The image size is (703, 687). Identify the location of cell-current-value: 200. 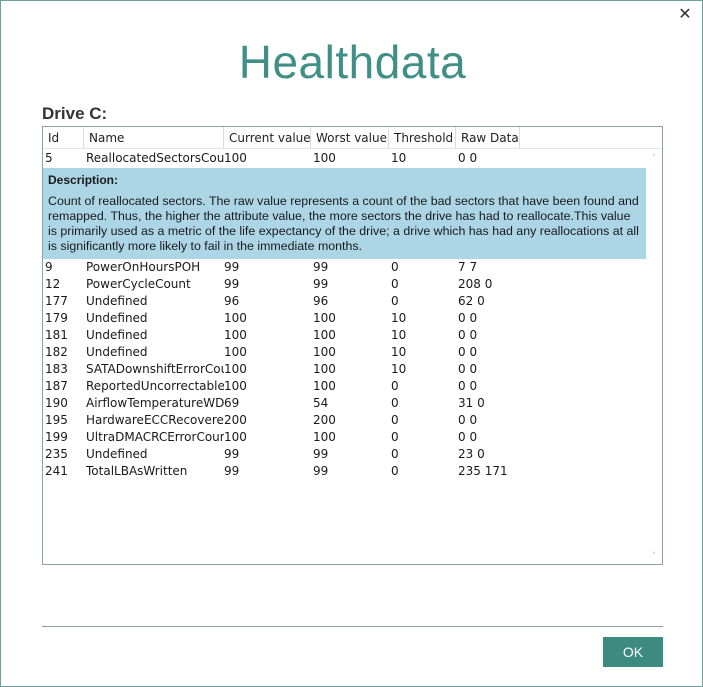
(235, 420).